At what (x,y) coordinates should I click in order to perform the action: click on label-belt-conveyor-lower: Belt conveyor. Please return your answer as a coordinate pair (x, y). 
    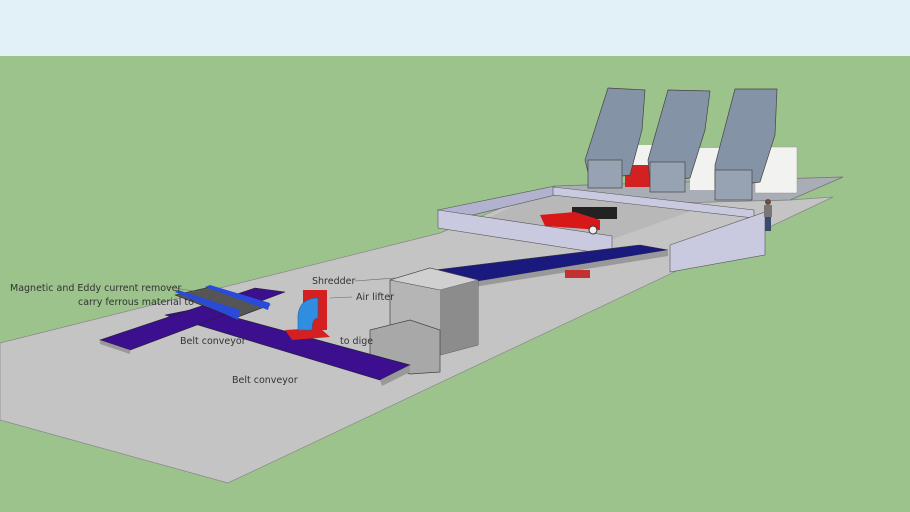
    Looking at the image, I should click on (265, 380).